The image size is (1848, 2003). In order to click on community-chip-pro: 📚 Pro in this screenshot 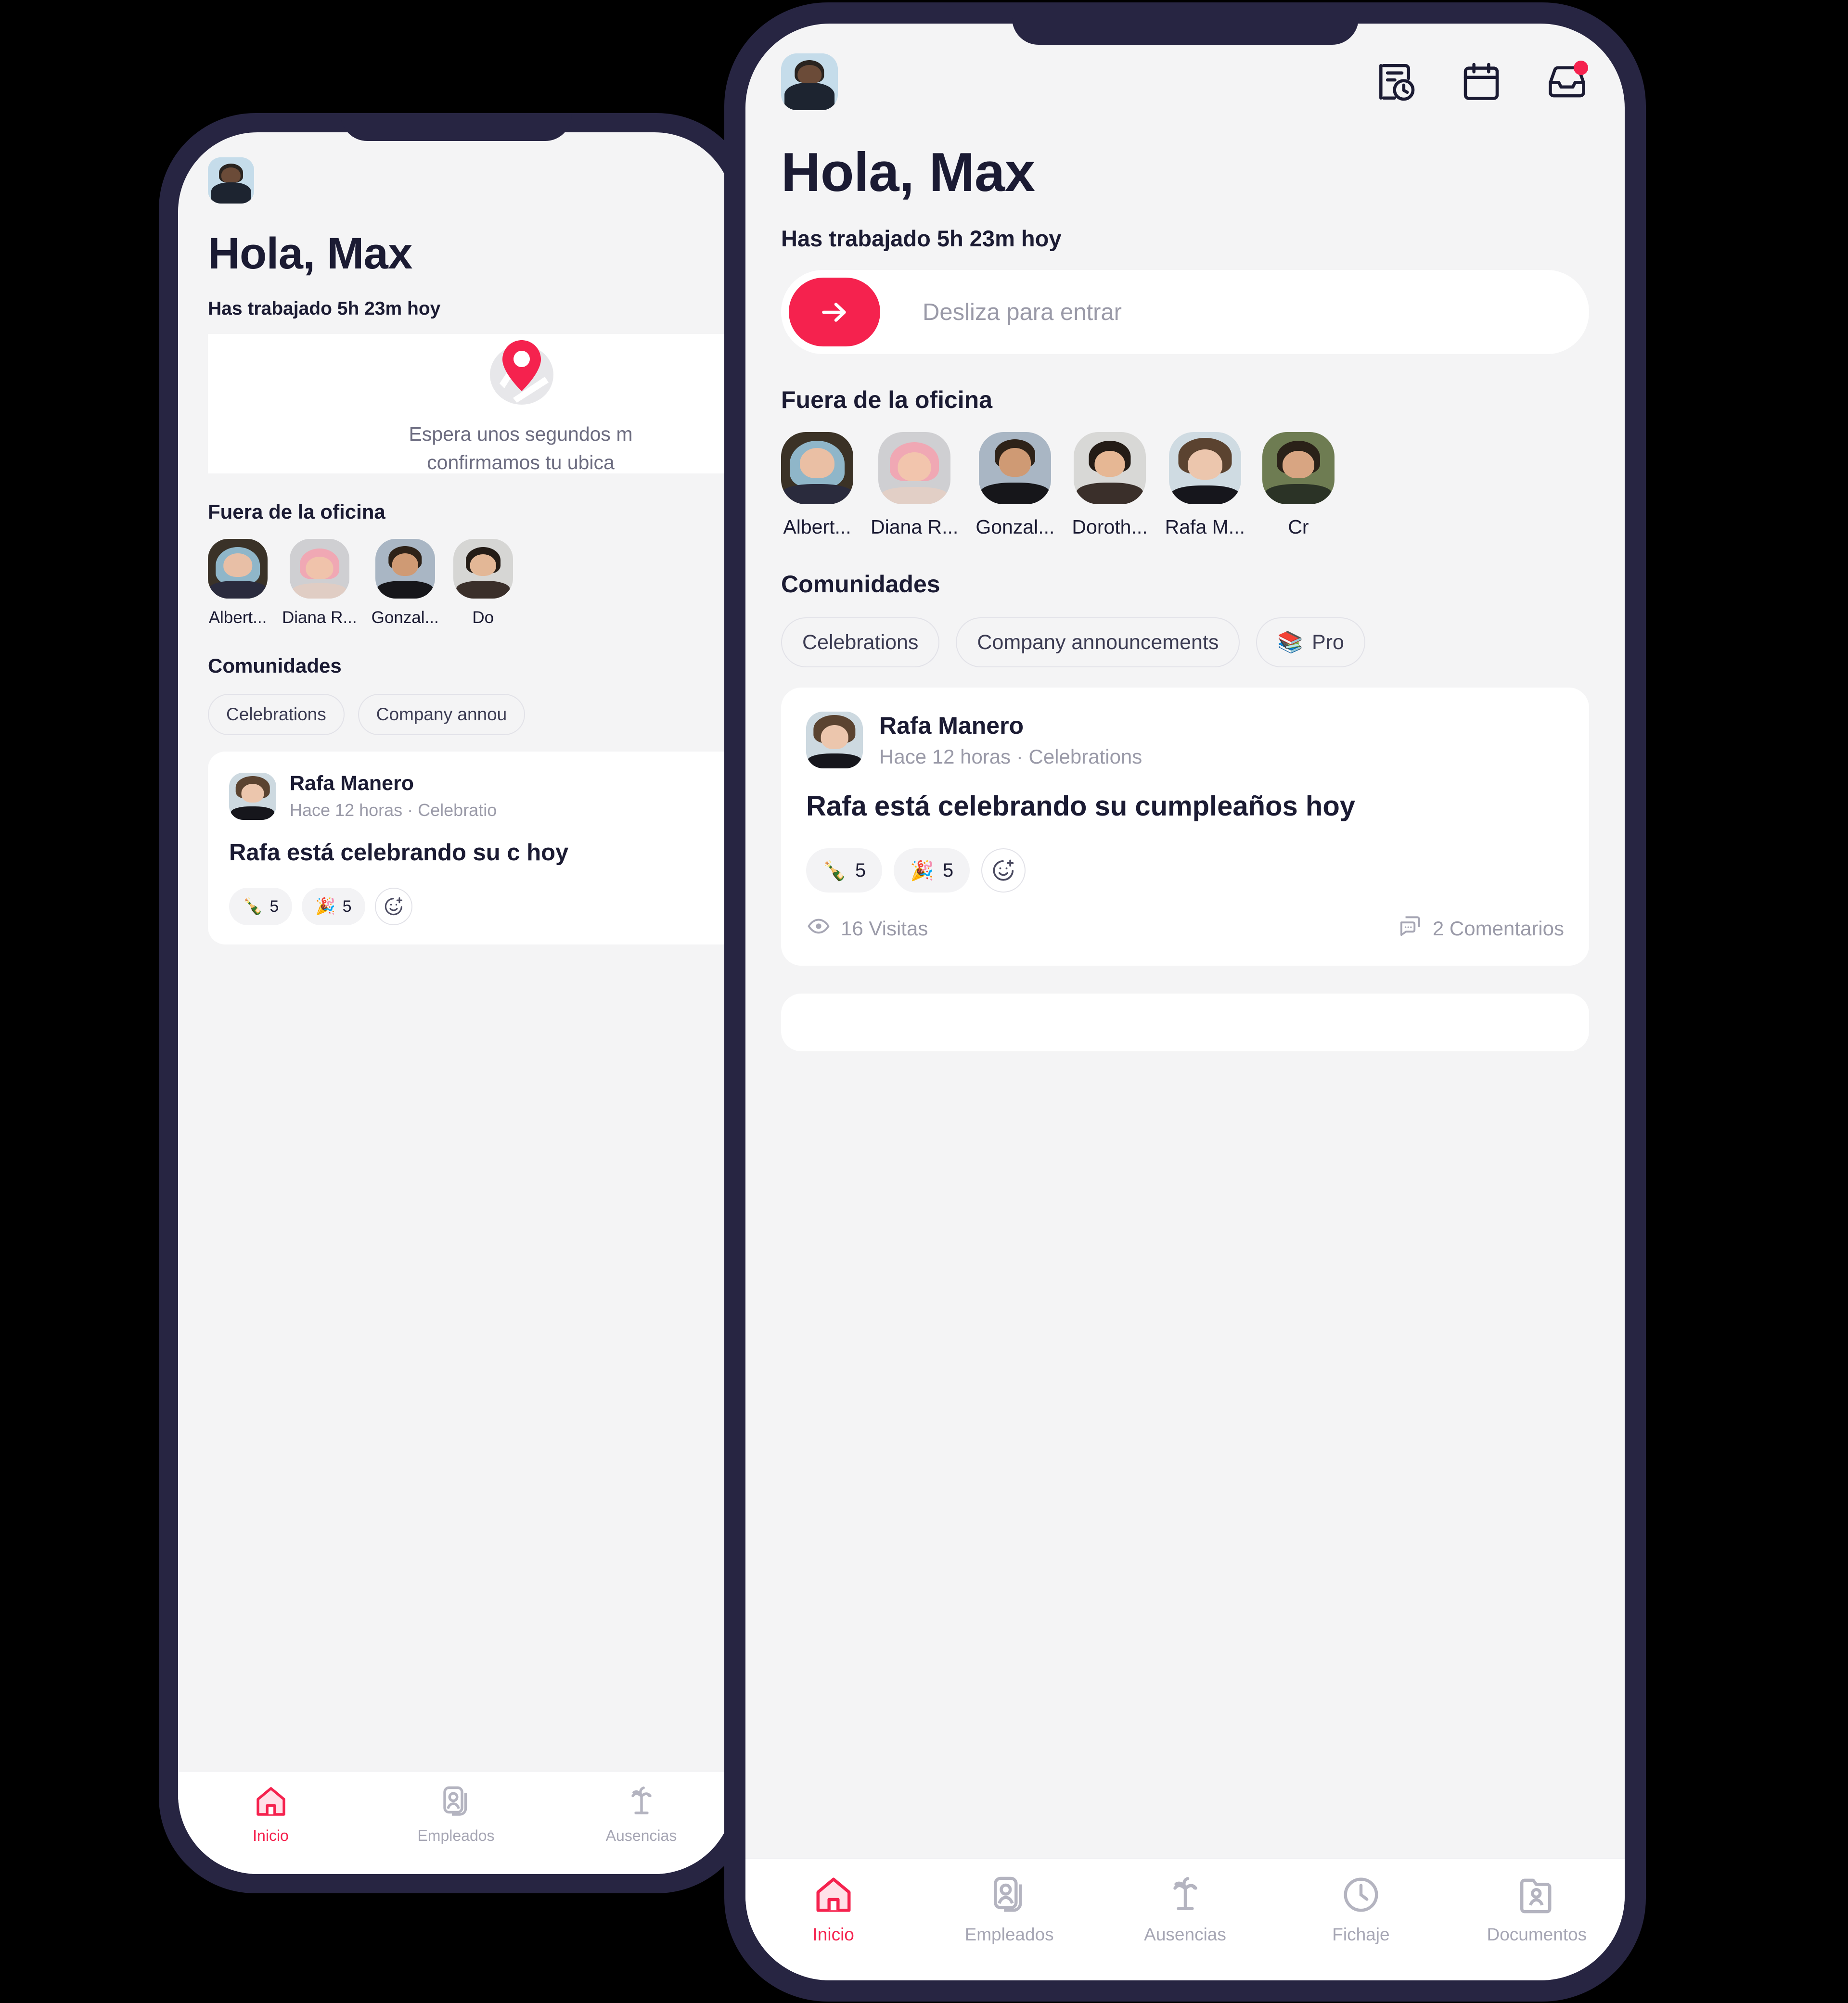, I will do `click(1310, 642)`.